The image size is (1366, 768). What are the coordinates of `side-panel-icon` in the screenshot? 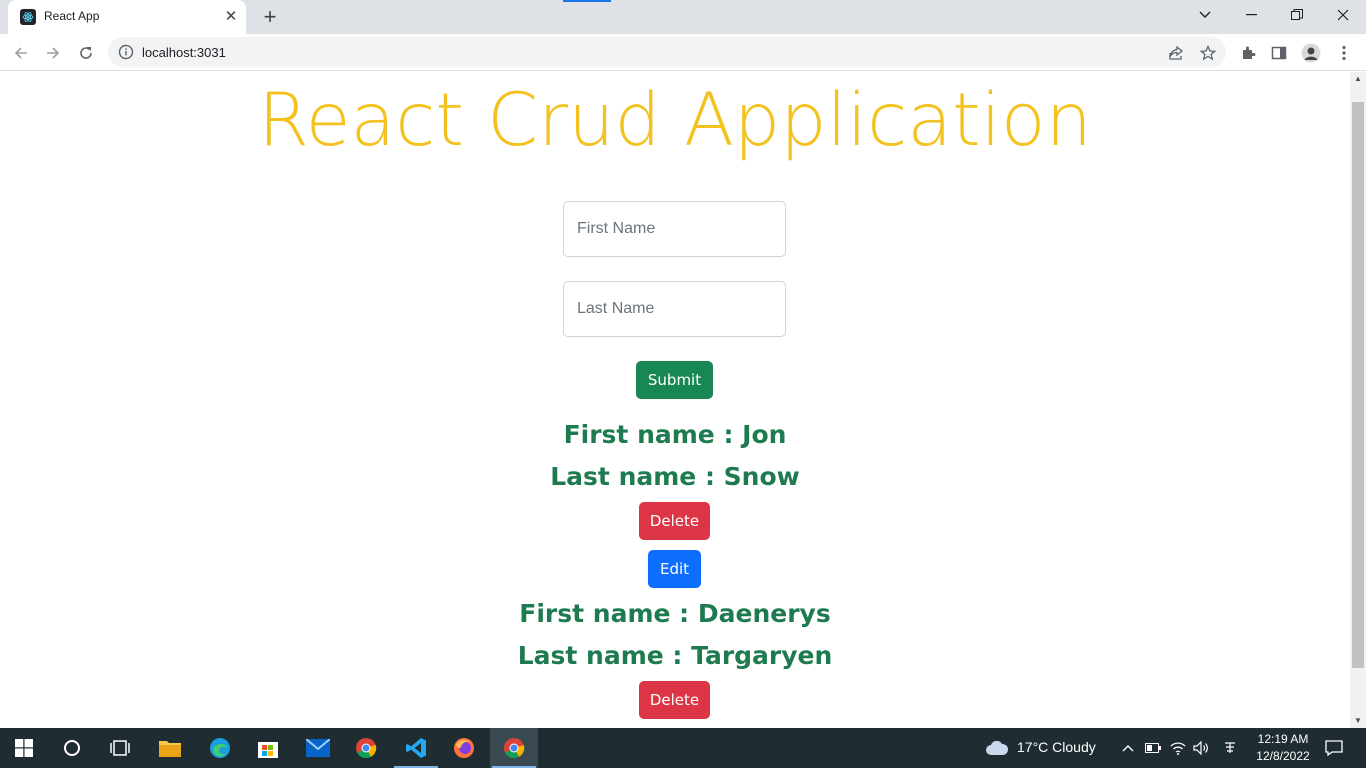 It's located at (1279, 53).